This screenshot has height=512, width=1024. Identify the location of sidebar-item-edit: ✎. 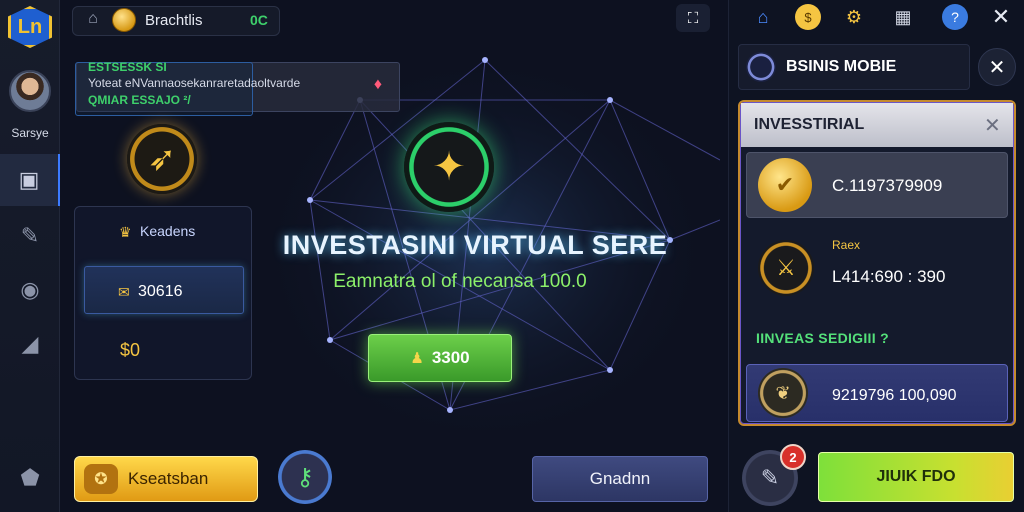
(30, 236).